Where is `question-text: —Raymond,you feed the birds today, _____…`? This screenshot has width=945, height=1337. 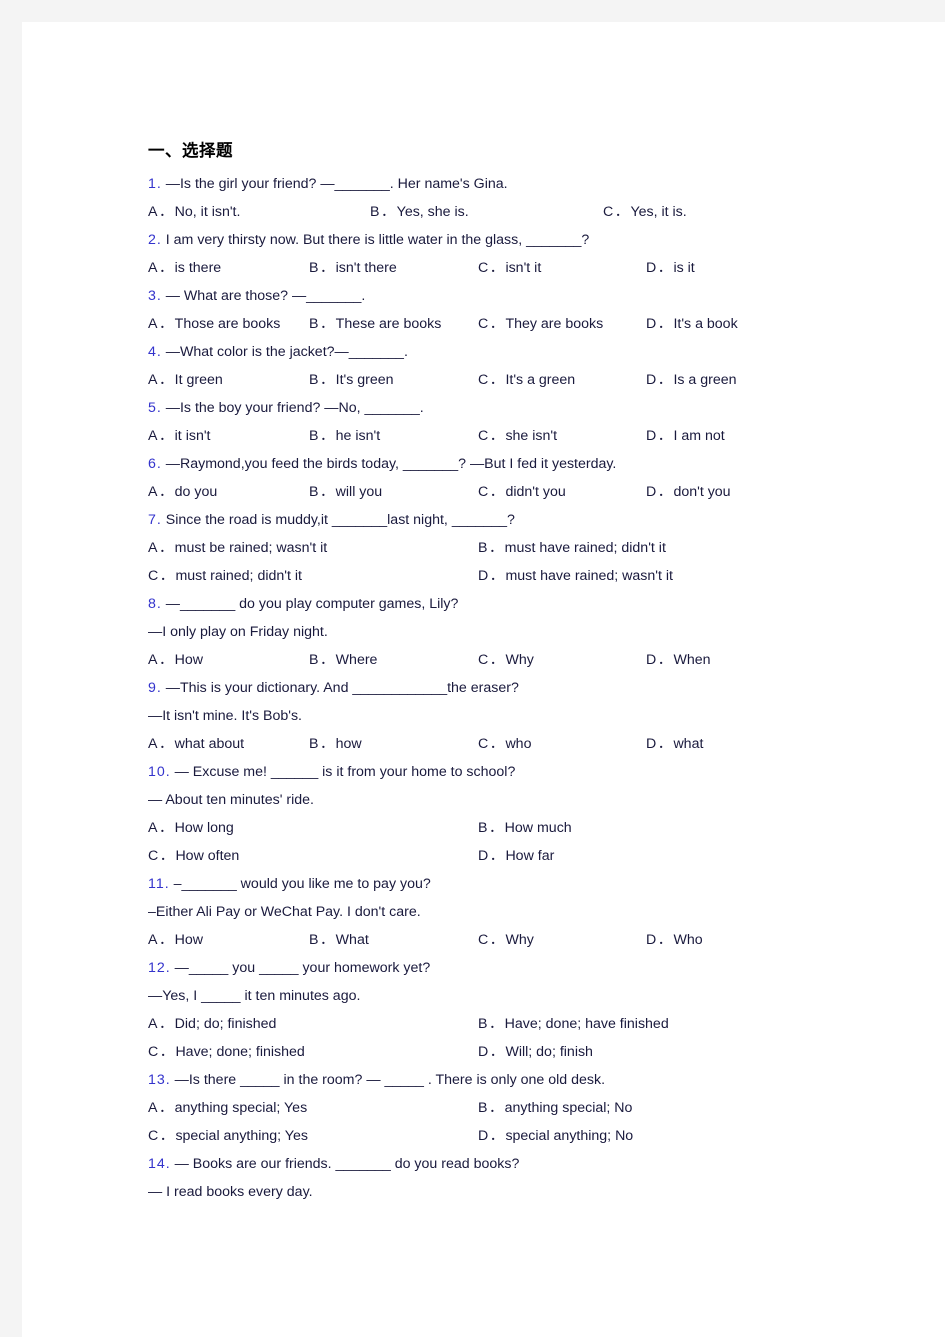
question-text: —Raymond,you feed the birds today, _____… is located at coordinates (389, 464).